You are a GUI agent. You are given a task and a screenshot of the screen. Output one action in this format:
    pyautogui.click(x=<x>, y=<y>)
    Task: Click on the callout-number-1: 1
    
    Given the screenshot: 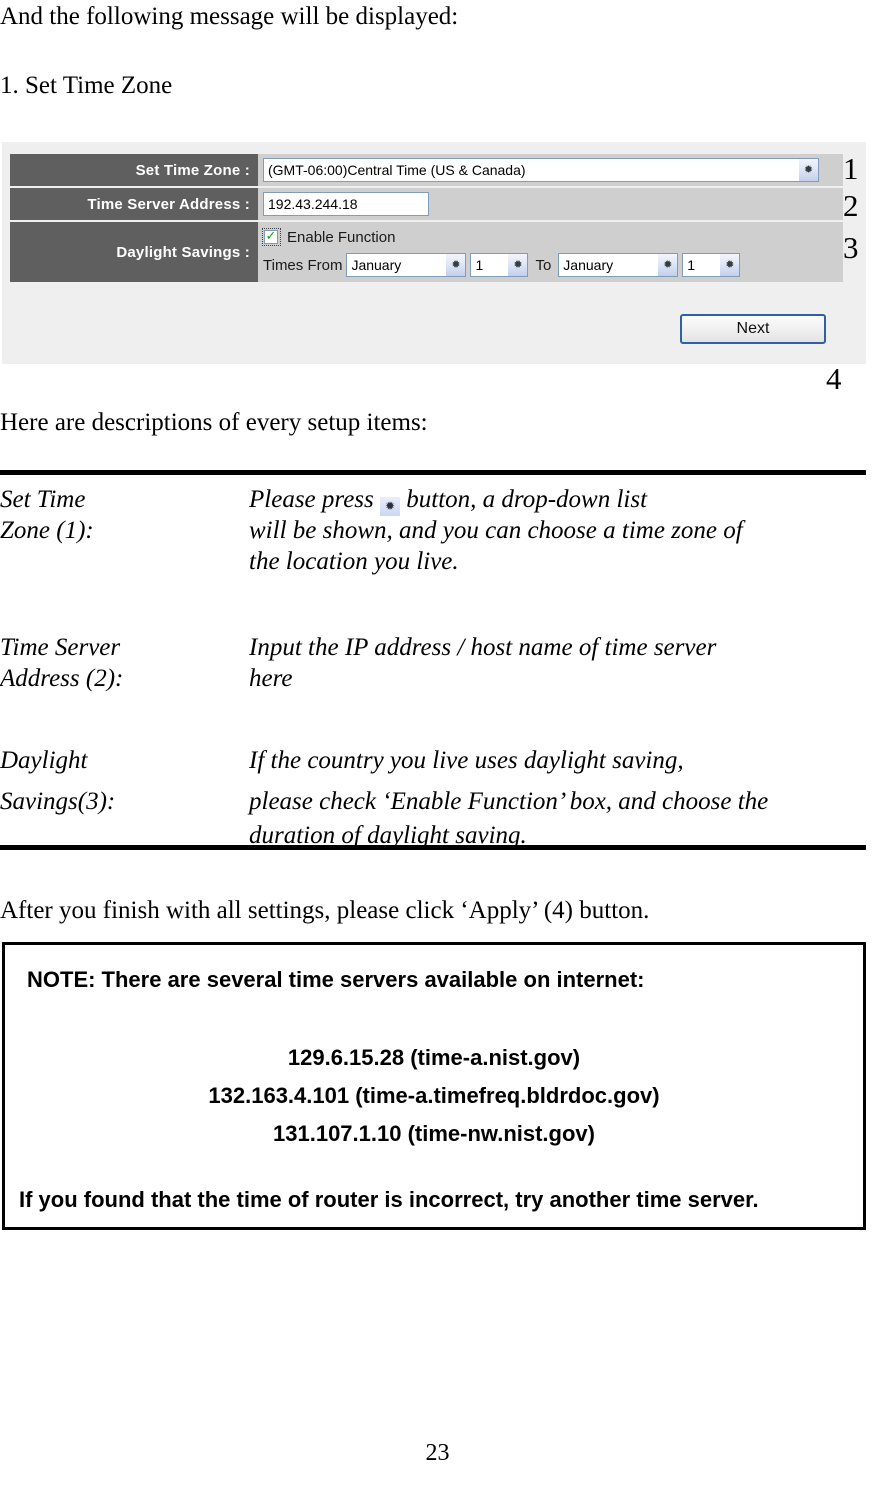 What is the action you would take?
    pyautogui.click(x=851, y=168)
    